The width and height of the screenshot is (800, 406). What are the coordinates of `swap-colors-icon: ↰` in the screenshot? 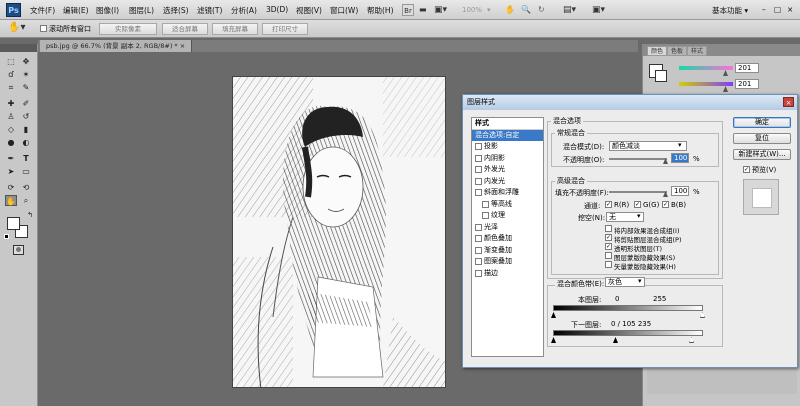 It's located at (30, 215).